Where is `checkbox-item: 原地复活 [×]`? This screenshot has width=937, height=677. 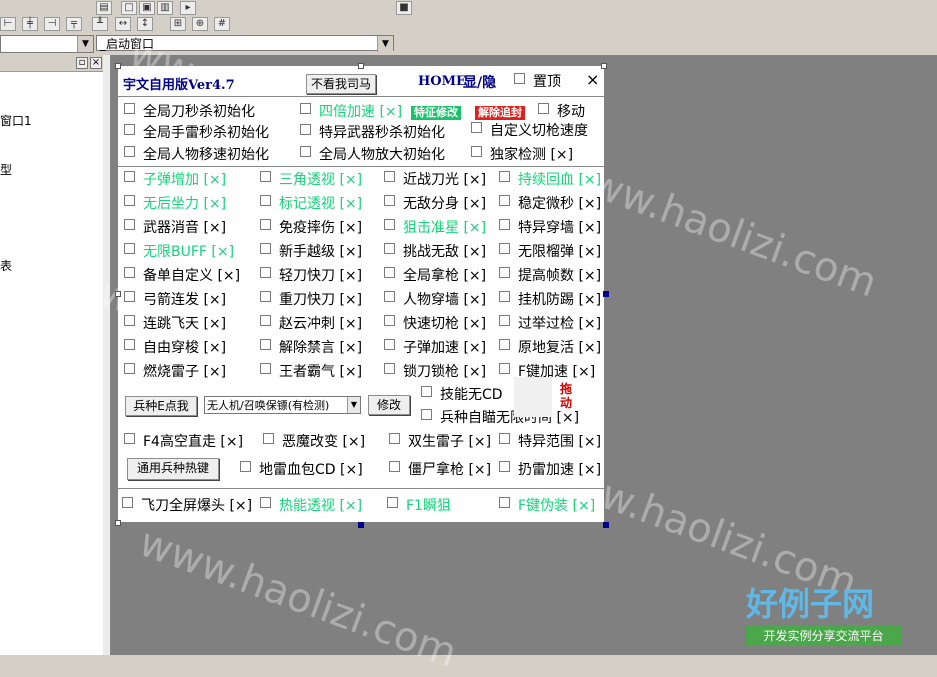
checkbox-item: 原地复活 [×] is located at coordinates (550, 347).